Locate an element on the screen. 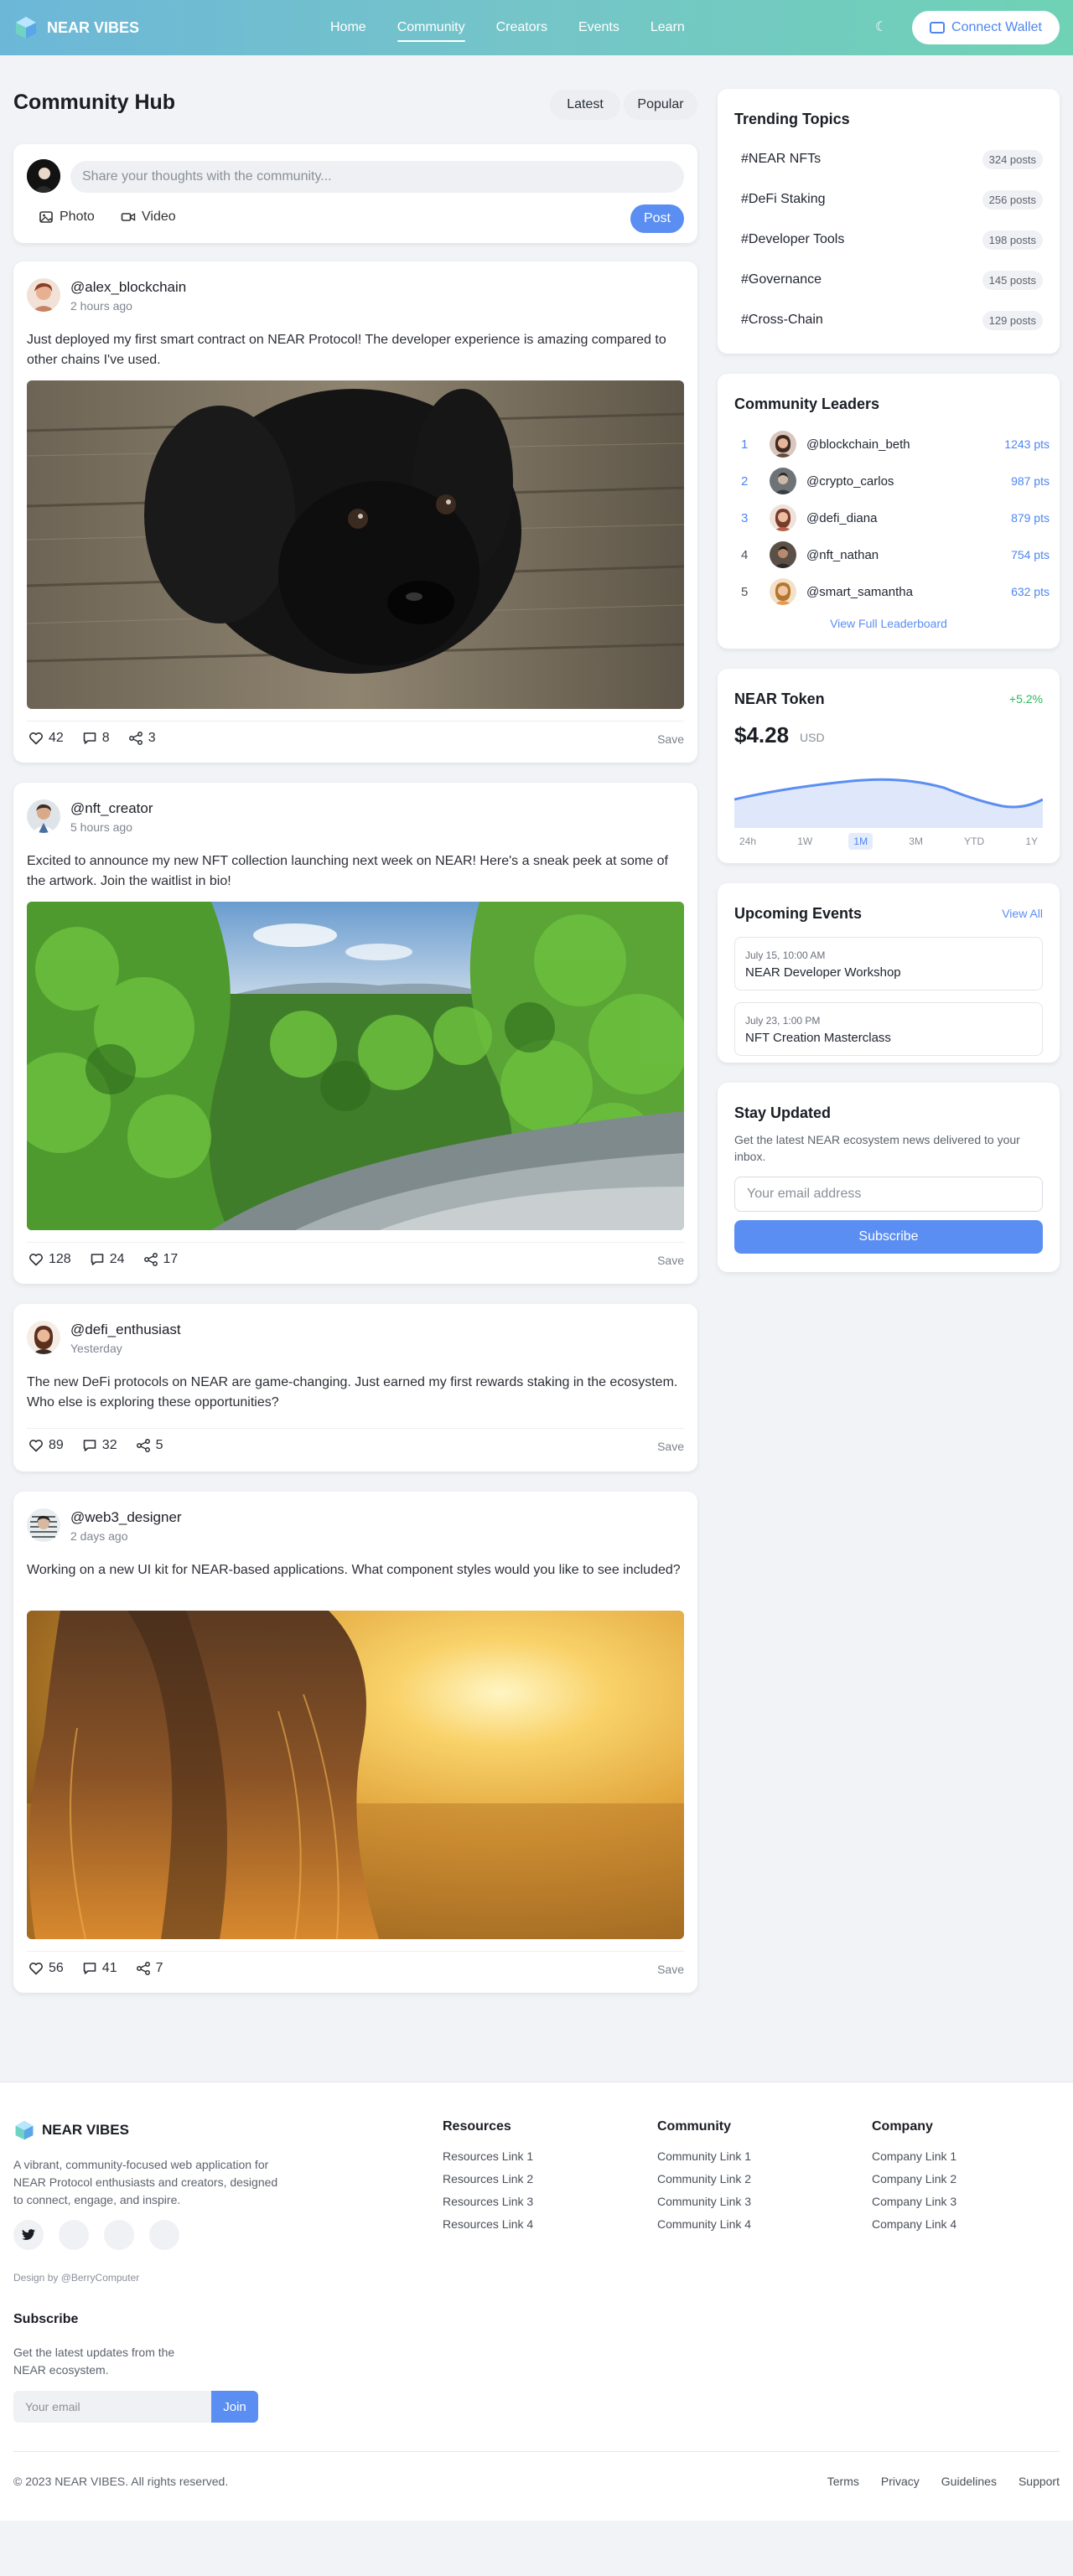 Image resolution: width=1073 pixels, height=2576 pixels. leader-avatar is located at coordinates (783, 517).